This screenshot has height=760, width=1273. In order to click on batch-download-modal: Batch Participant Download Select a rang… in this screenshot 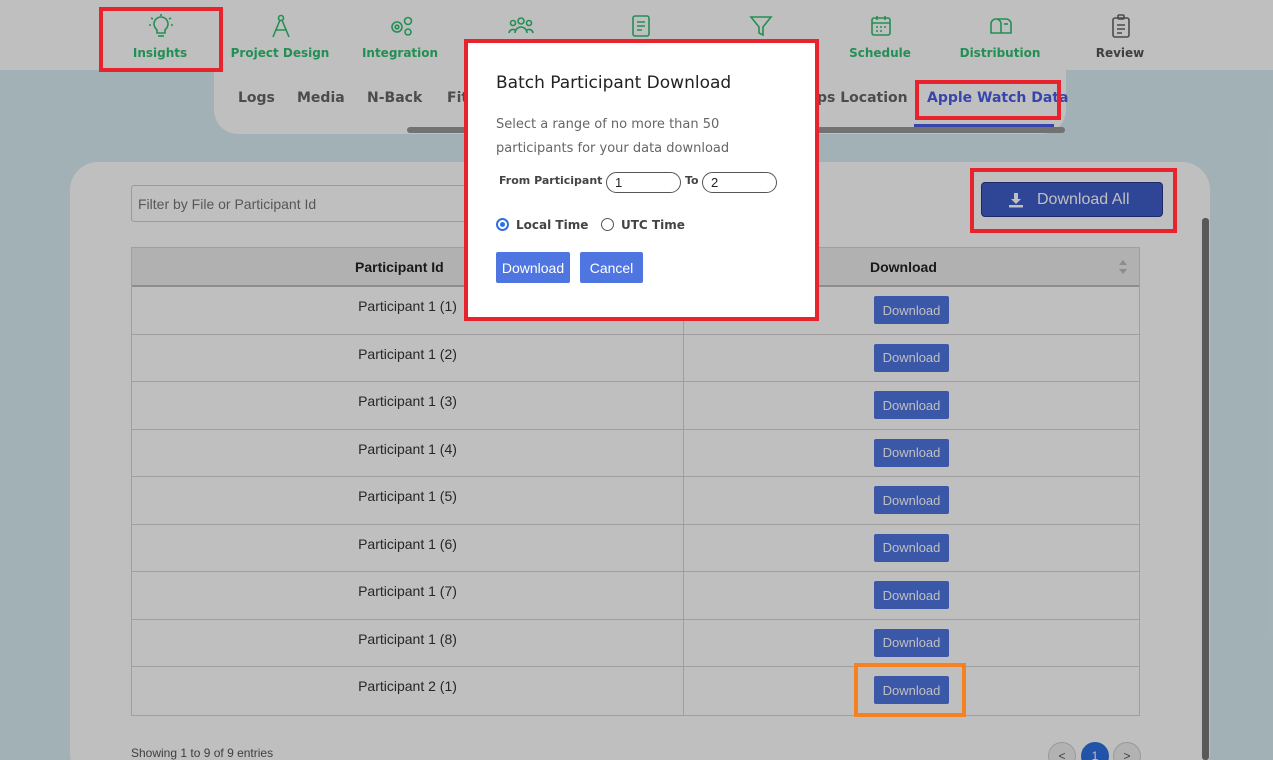, I will do `click(642, 180)`.